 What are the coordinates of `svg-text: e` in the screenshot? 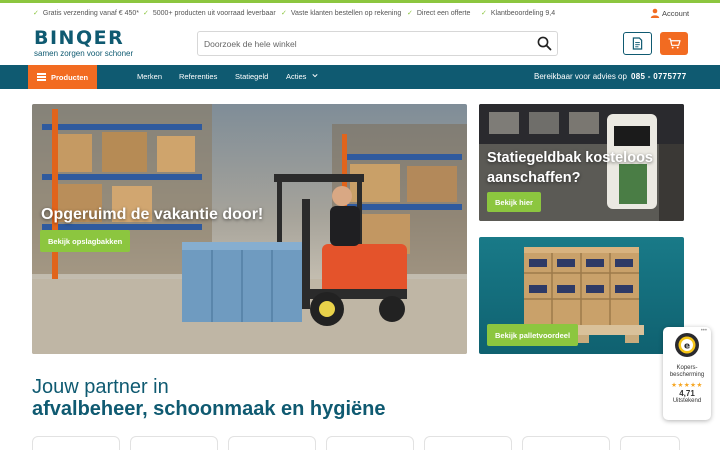 It's located at (687, 347).